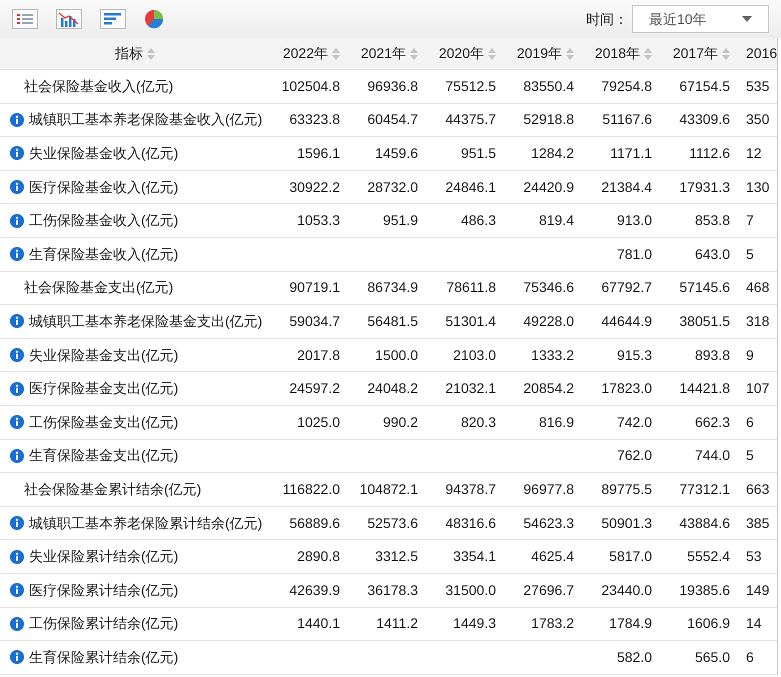  What do you see at coordinates (712, 422) in the screenshot?
I see `value-cell-text: 662.3` at bounding box center [712, 422].